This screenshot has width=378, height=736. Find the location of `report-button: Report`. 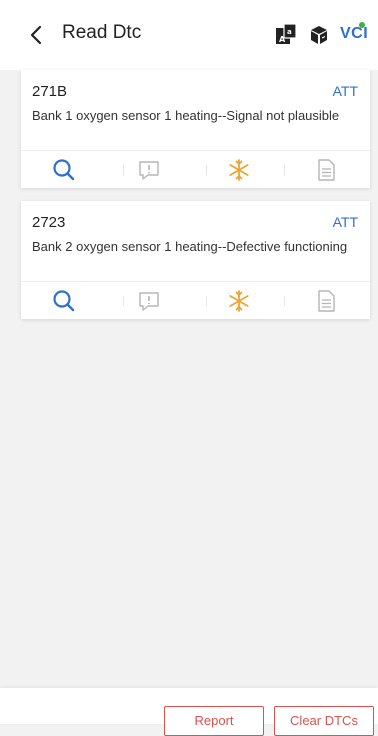

report-button: Report is located at coordinates (214, 721).